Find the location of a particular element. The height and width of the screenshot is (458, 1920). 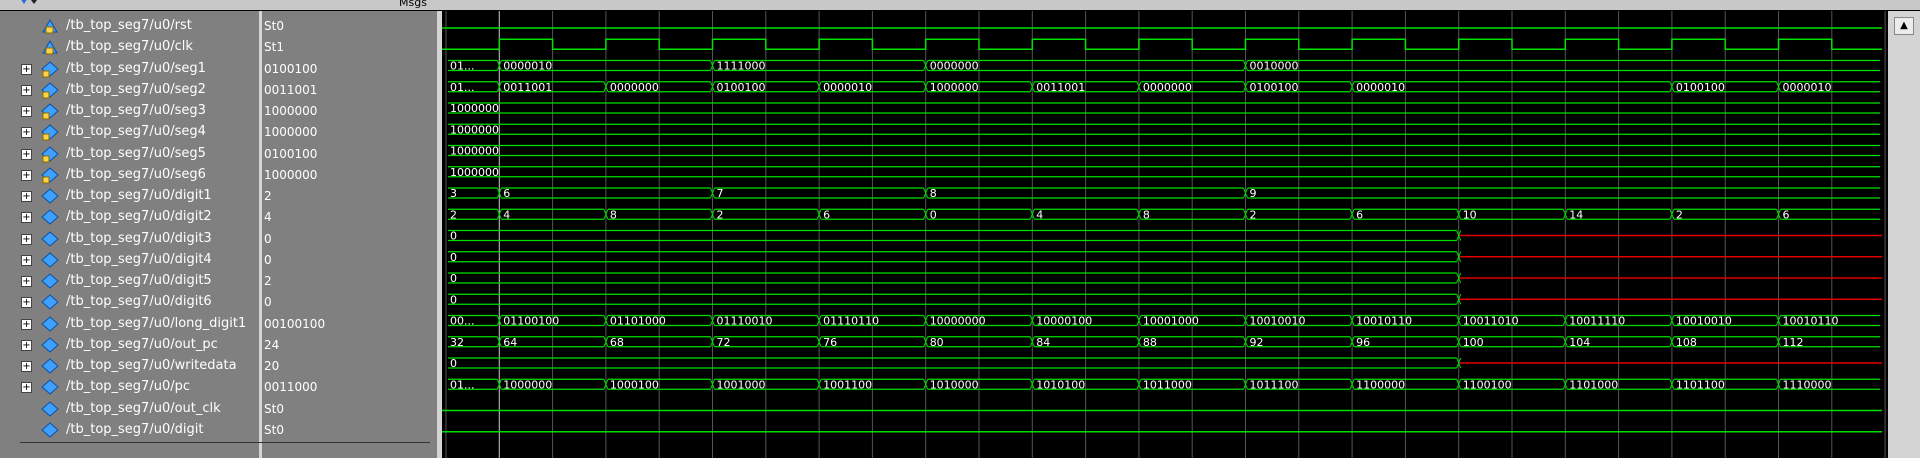

bus-value-label: 3 is located at coordinates (453, 193).